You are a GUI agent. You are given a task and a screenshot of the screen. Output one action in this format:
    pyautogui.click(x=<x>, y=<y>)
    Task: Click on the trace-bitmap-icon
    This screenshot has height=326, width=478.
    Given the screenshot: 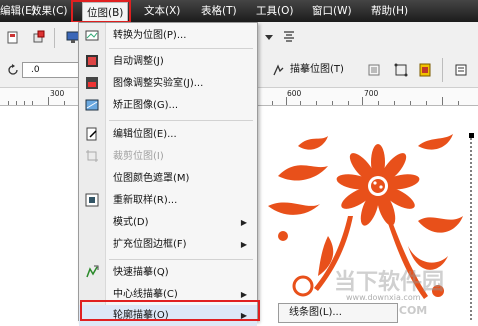 What is the action you would take?
    pyautogui.click(x=278, y=70)
    